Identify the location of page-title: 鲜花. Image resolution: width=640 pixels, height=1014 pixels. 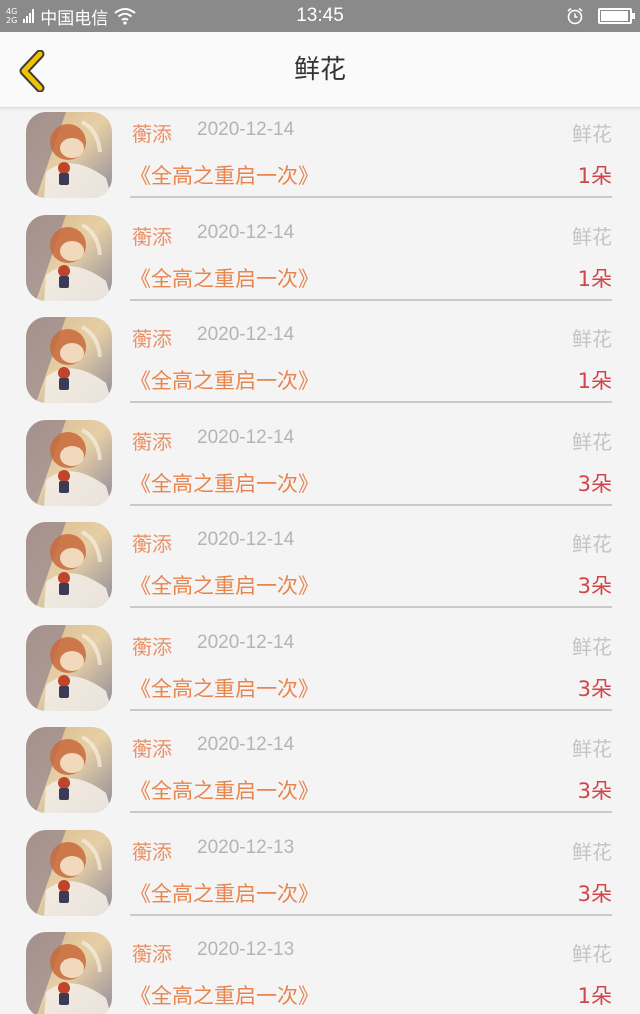
(319, 70).